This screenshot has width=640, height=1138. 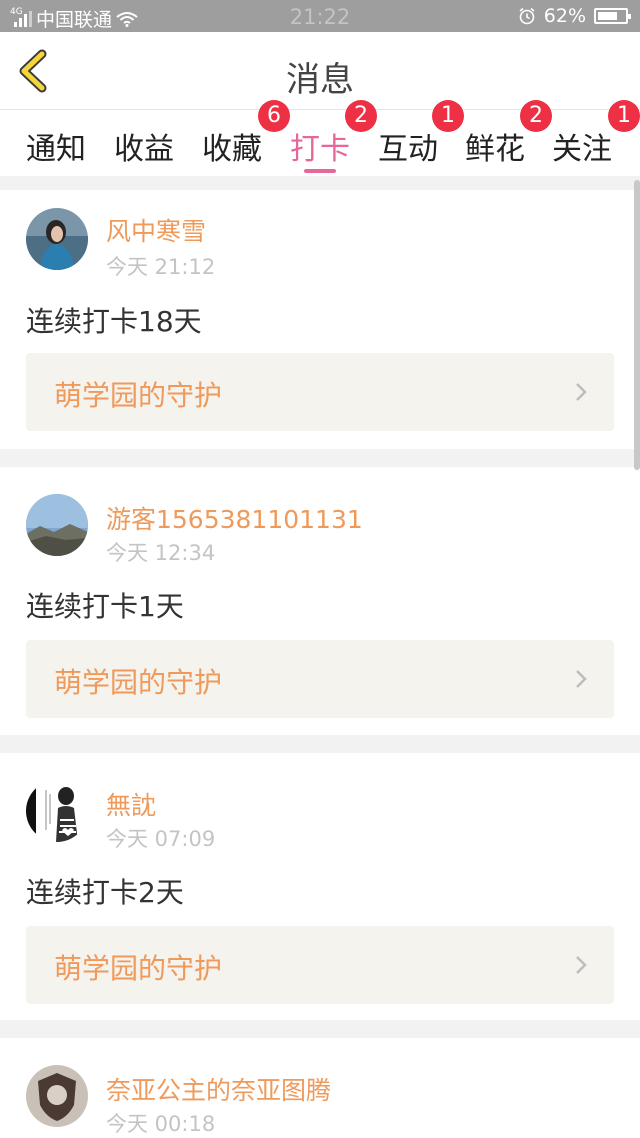 What do you see at coordinates (234, 518) in the screenshot?
I see `username: 游客1565381101131` at bounding box center [234, 518].